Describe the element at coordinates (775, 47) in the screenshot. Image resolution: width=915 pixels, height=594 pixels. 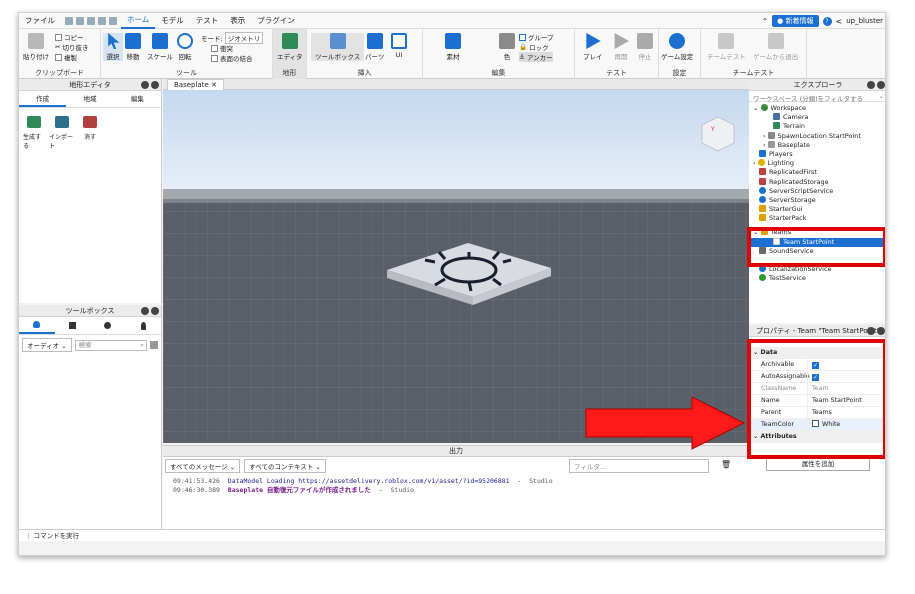
I see `exit-game-button: ゲームから退出` at that location.